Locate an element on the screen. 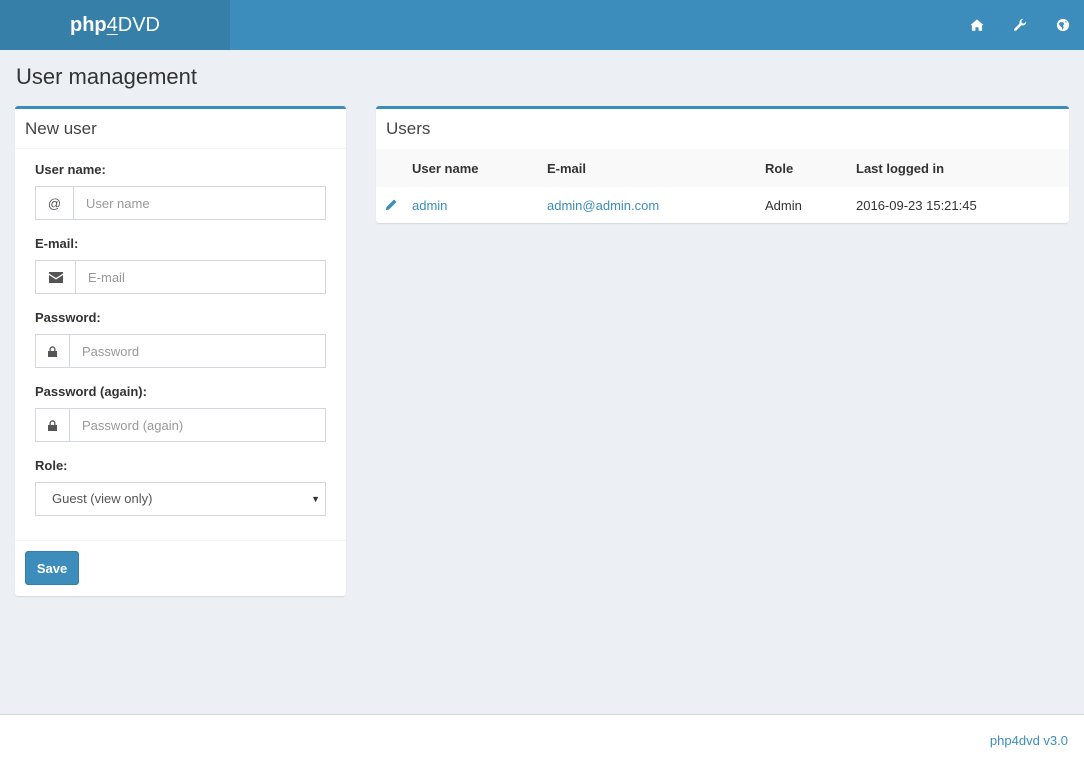 The image size is (1084, 765). role-group: Role: Guest (view only) ▼ is located at coordinates (180, 486).